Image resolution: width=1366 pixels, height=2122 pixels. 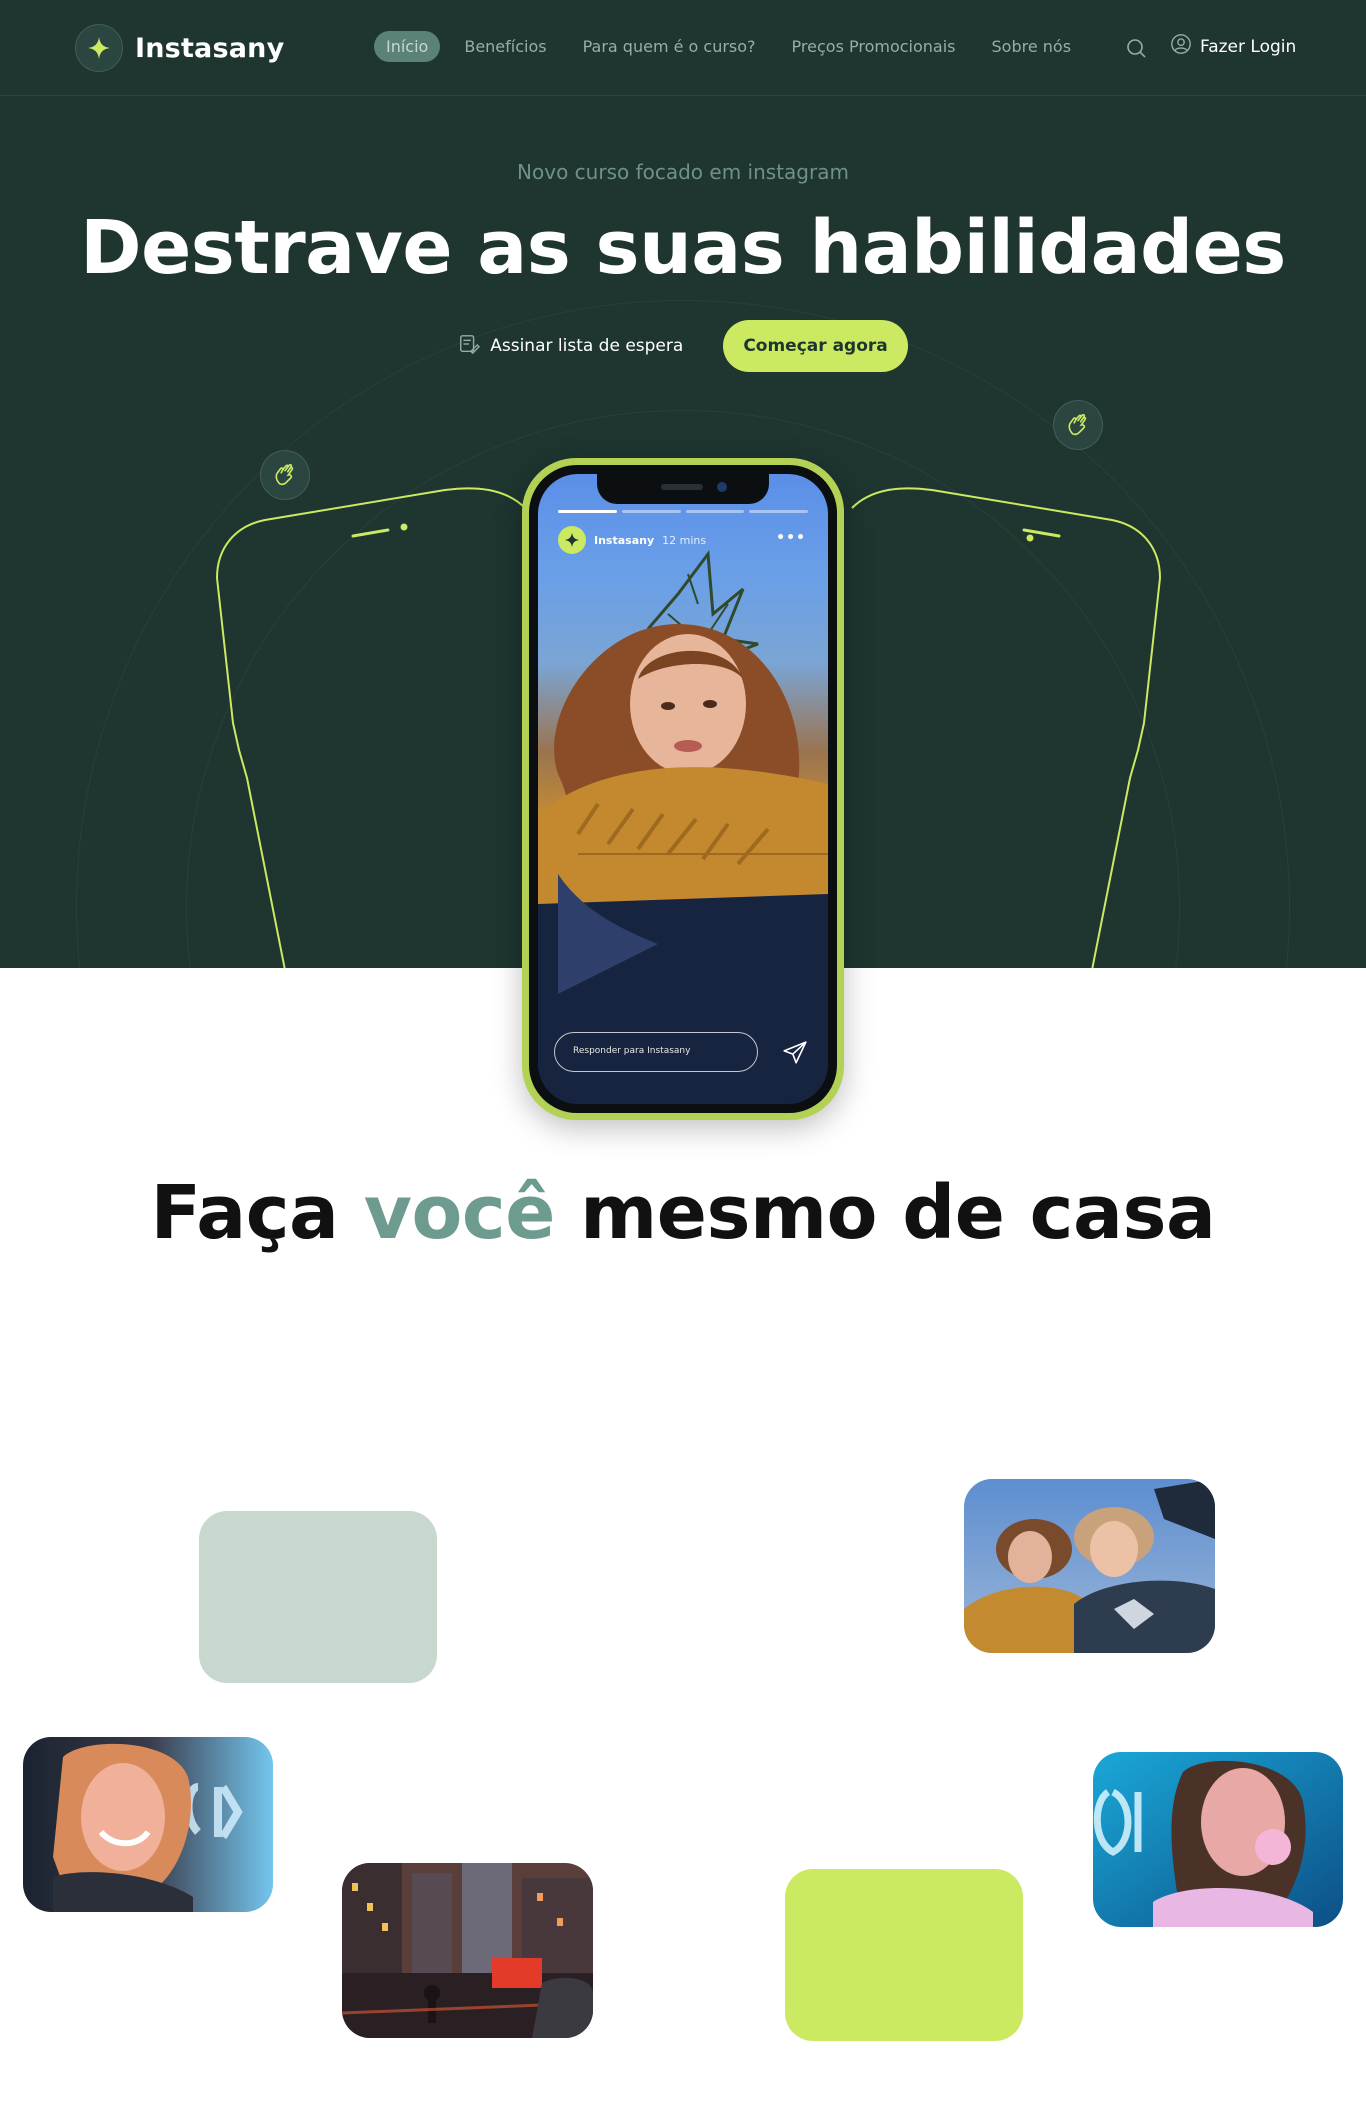 I want to click on nav-item-inicio: Início, so click(x=407, y=46).